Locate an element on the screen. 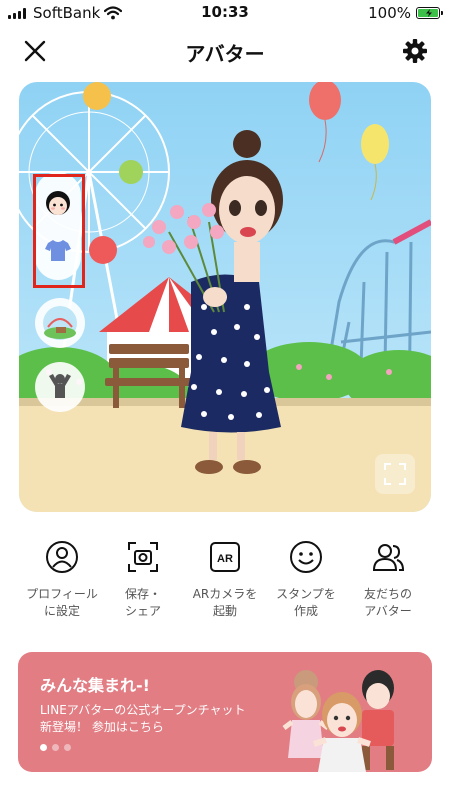  carousel-dots is located at coordinates (55, 747).